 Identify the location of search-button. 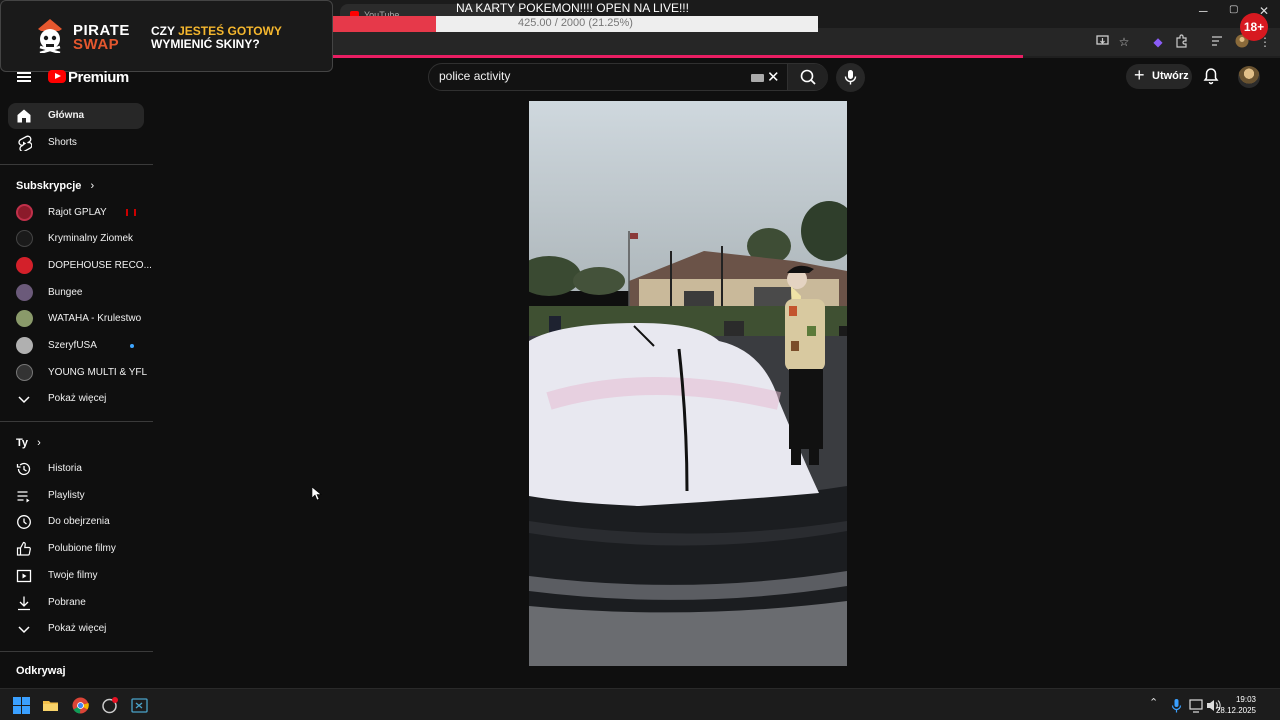
(807, 77).